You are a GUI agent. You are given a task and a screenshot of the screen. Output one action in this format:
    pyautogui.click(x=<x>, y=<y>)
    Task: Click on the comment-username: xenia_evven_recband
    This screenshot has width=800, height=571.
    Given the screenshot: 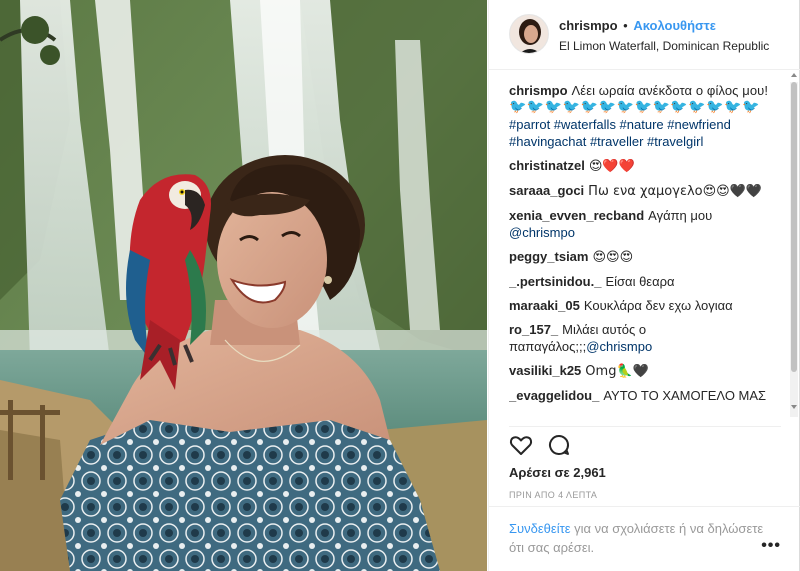 What is the action you would take?
    pyautogui.click(x=576, y=215)
    